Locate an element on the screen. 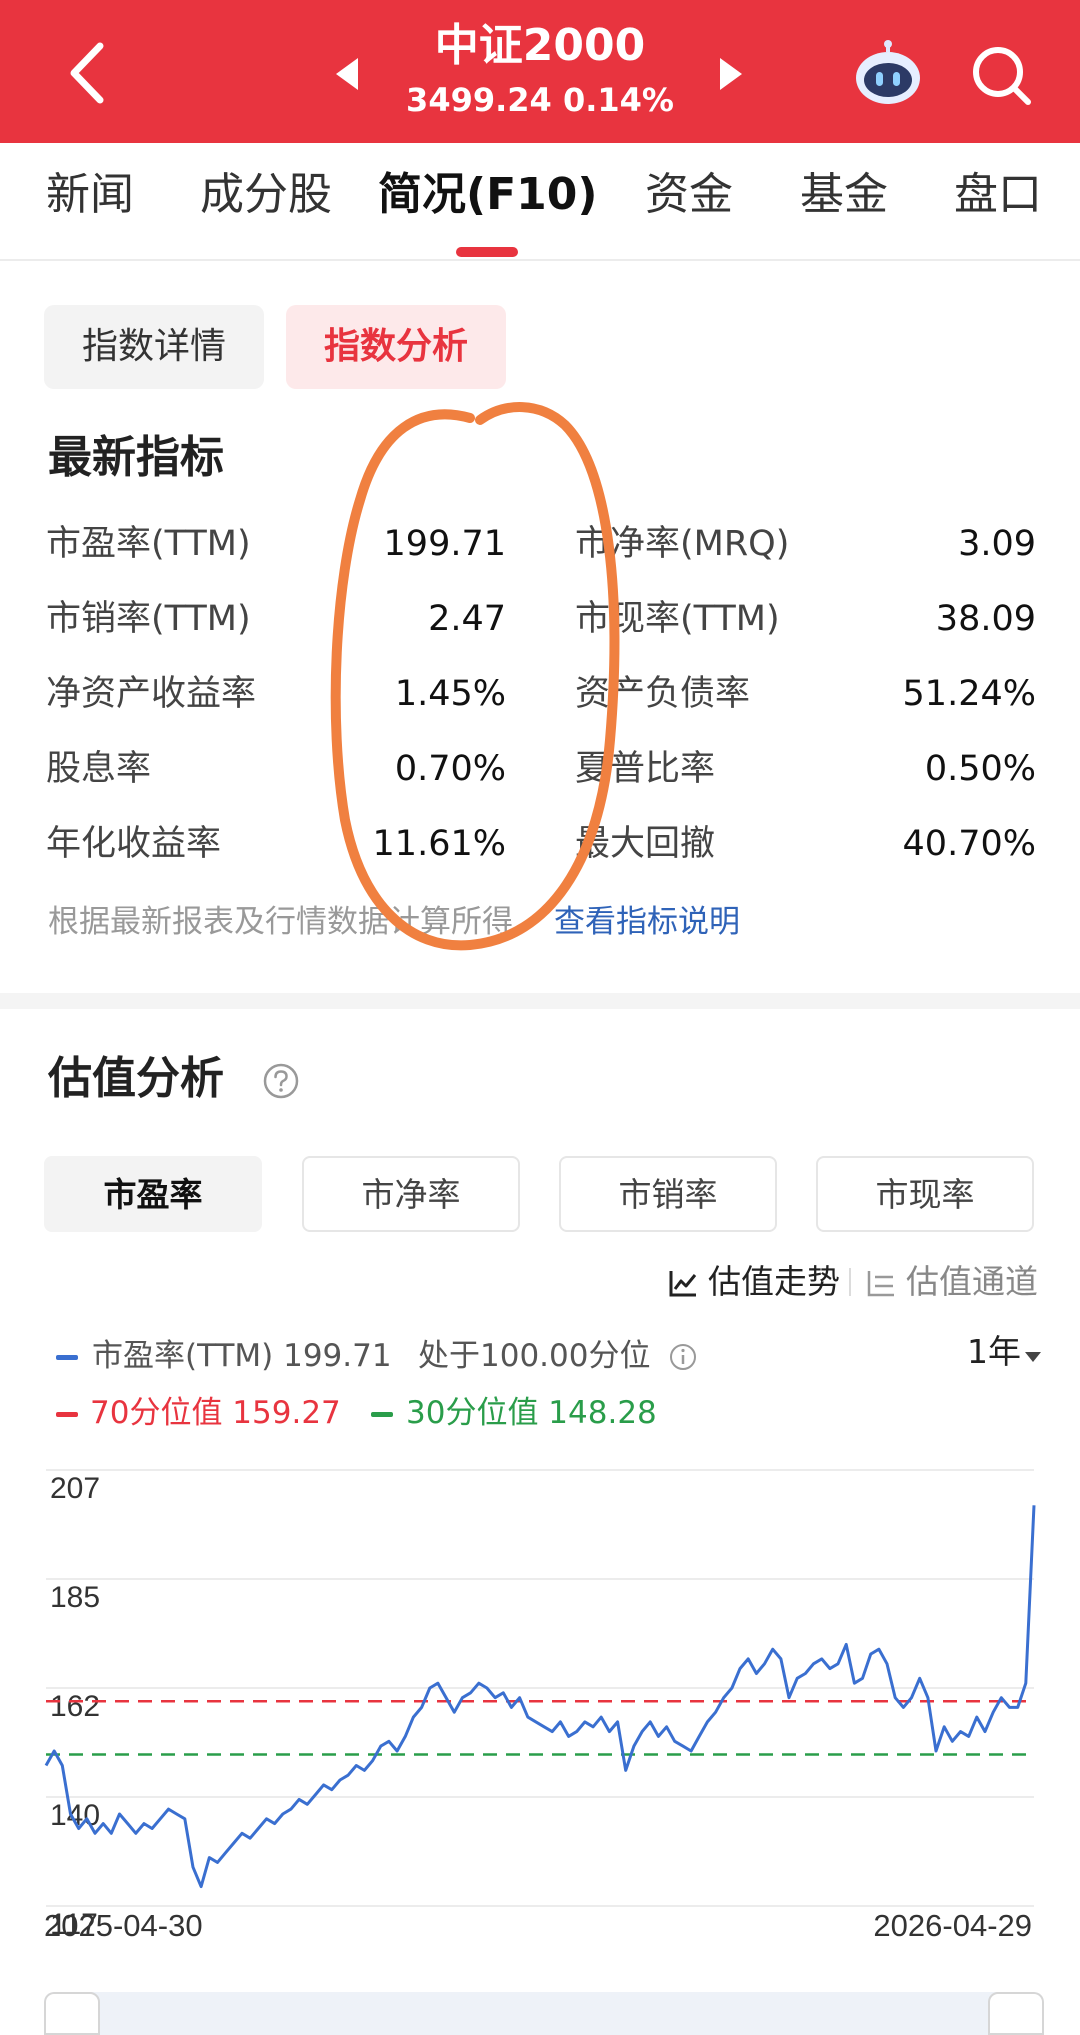 The height and width of the screenshot is (2035, 1080). tab-news: 新闻 is located at coordinates (90, 195).